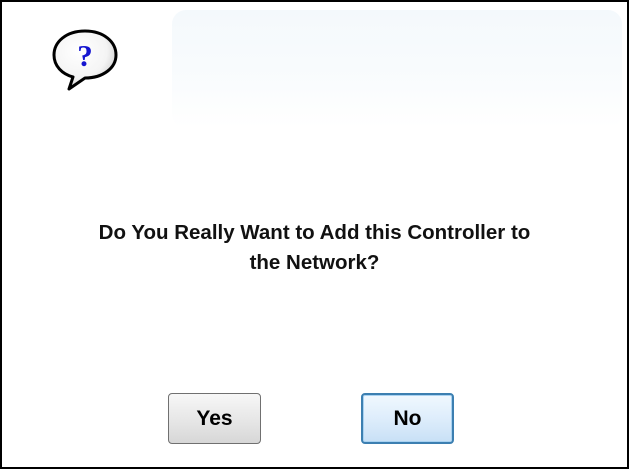 The width and height of the screenshot is (629, 469). Describe the element at coordinates (214, 418) in the screenshot. I see `yes-button: Yes` at that location.